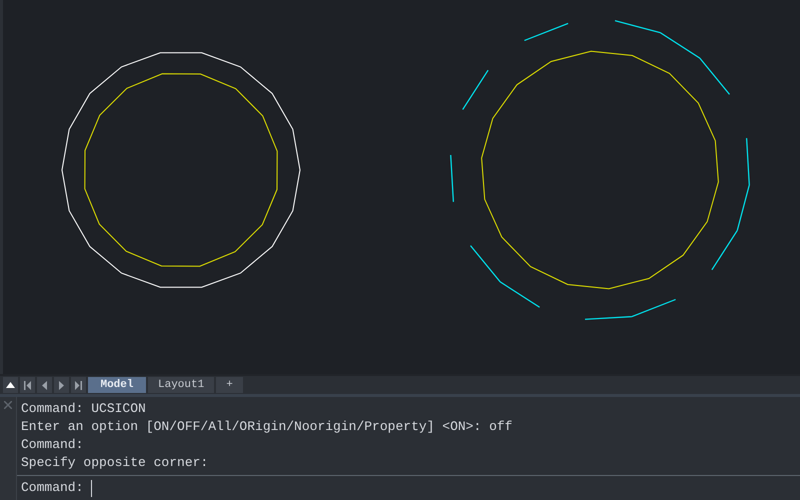  I want to click on triangle-right-icon, so click(61, 385).